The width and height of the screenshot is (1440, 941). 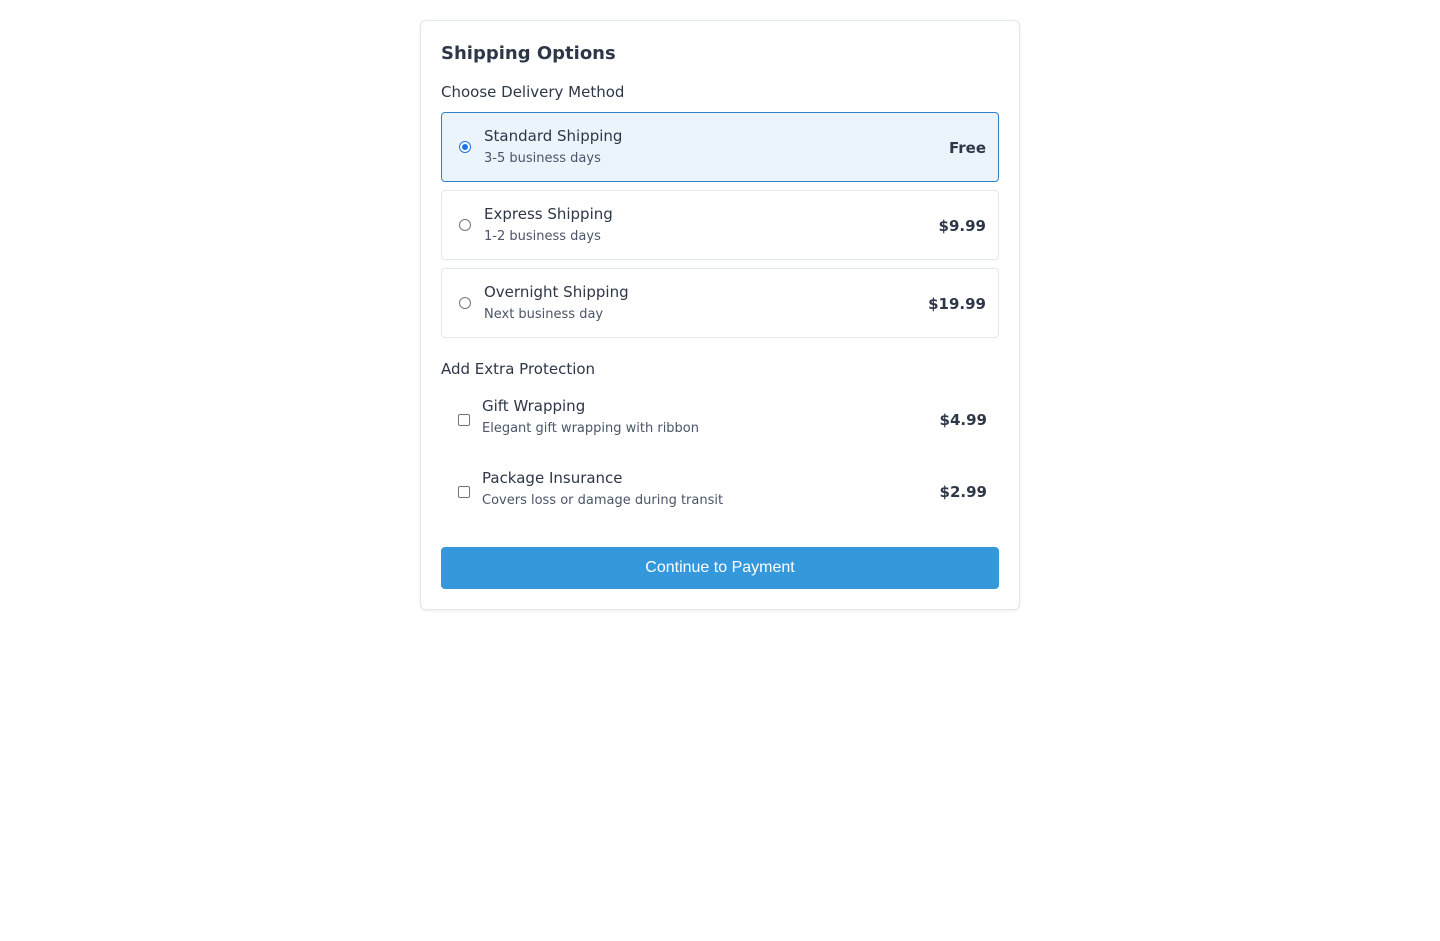 I want to click on option-description: 3-5 business days, so click(x=542, y=158).